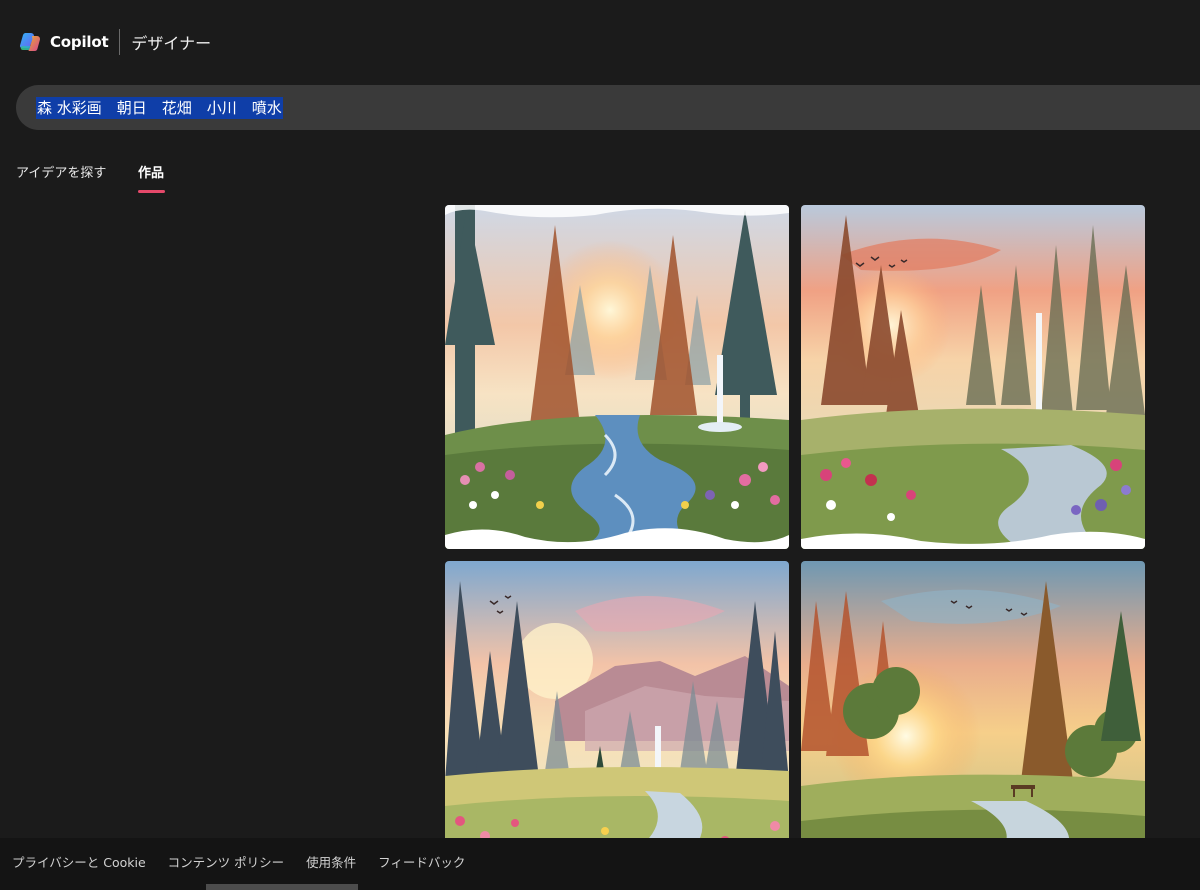 Image resolution: width=1200 pixels, height=890 pixels. What do you see at coordinates (282, 887) in the screenshot?
I see `horizontal-scrollbar-thumb` at bounding box center [282, 887].